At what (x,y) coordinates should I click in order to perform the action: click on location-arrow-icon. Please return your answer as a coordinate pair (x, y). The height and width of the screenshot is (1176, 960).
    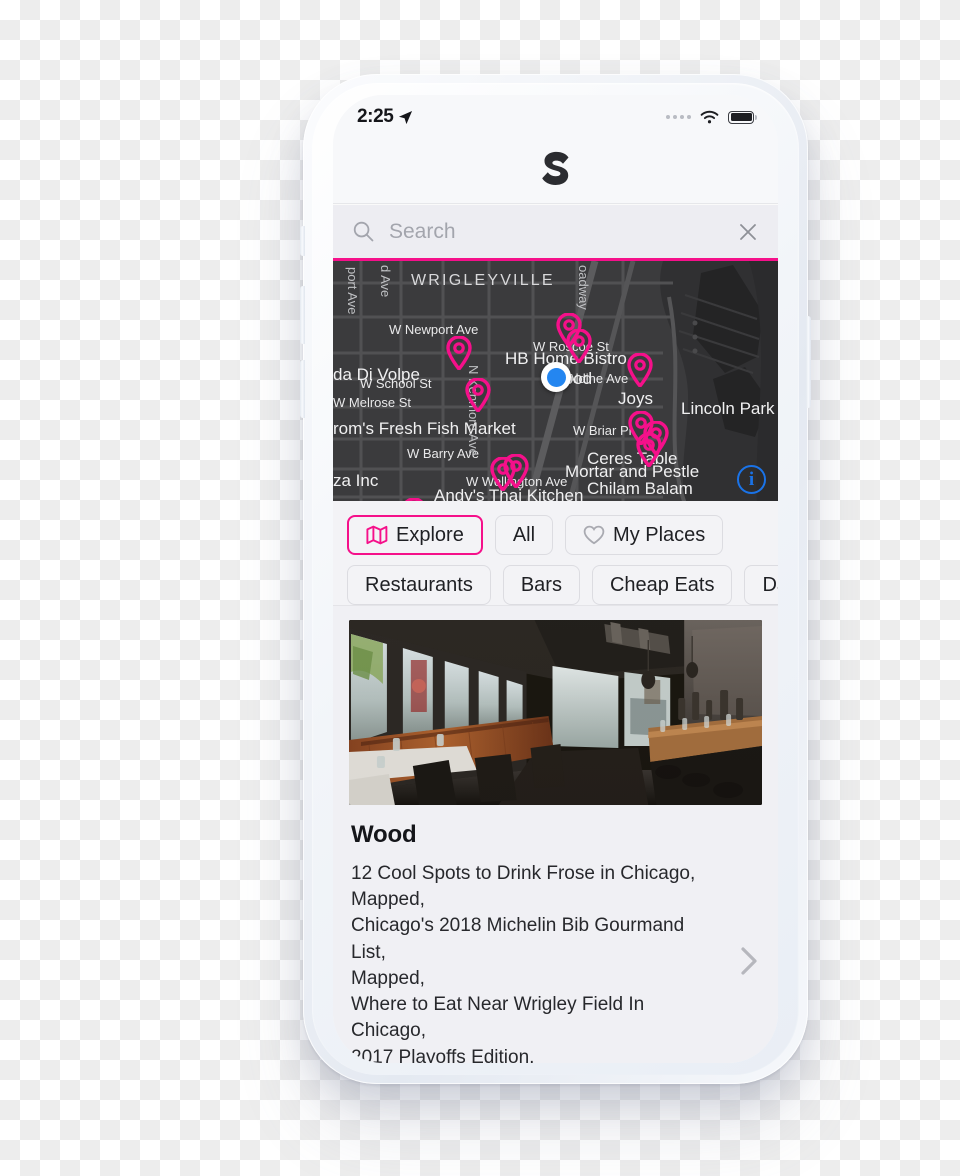
    Looking at the image, I should click on (406, 117).